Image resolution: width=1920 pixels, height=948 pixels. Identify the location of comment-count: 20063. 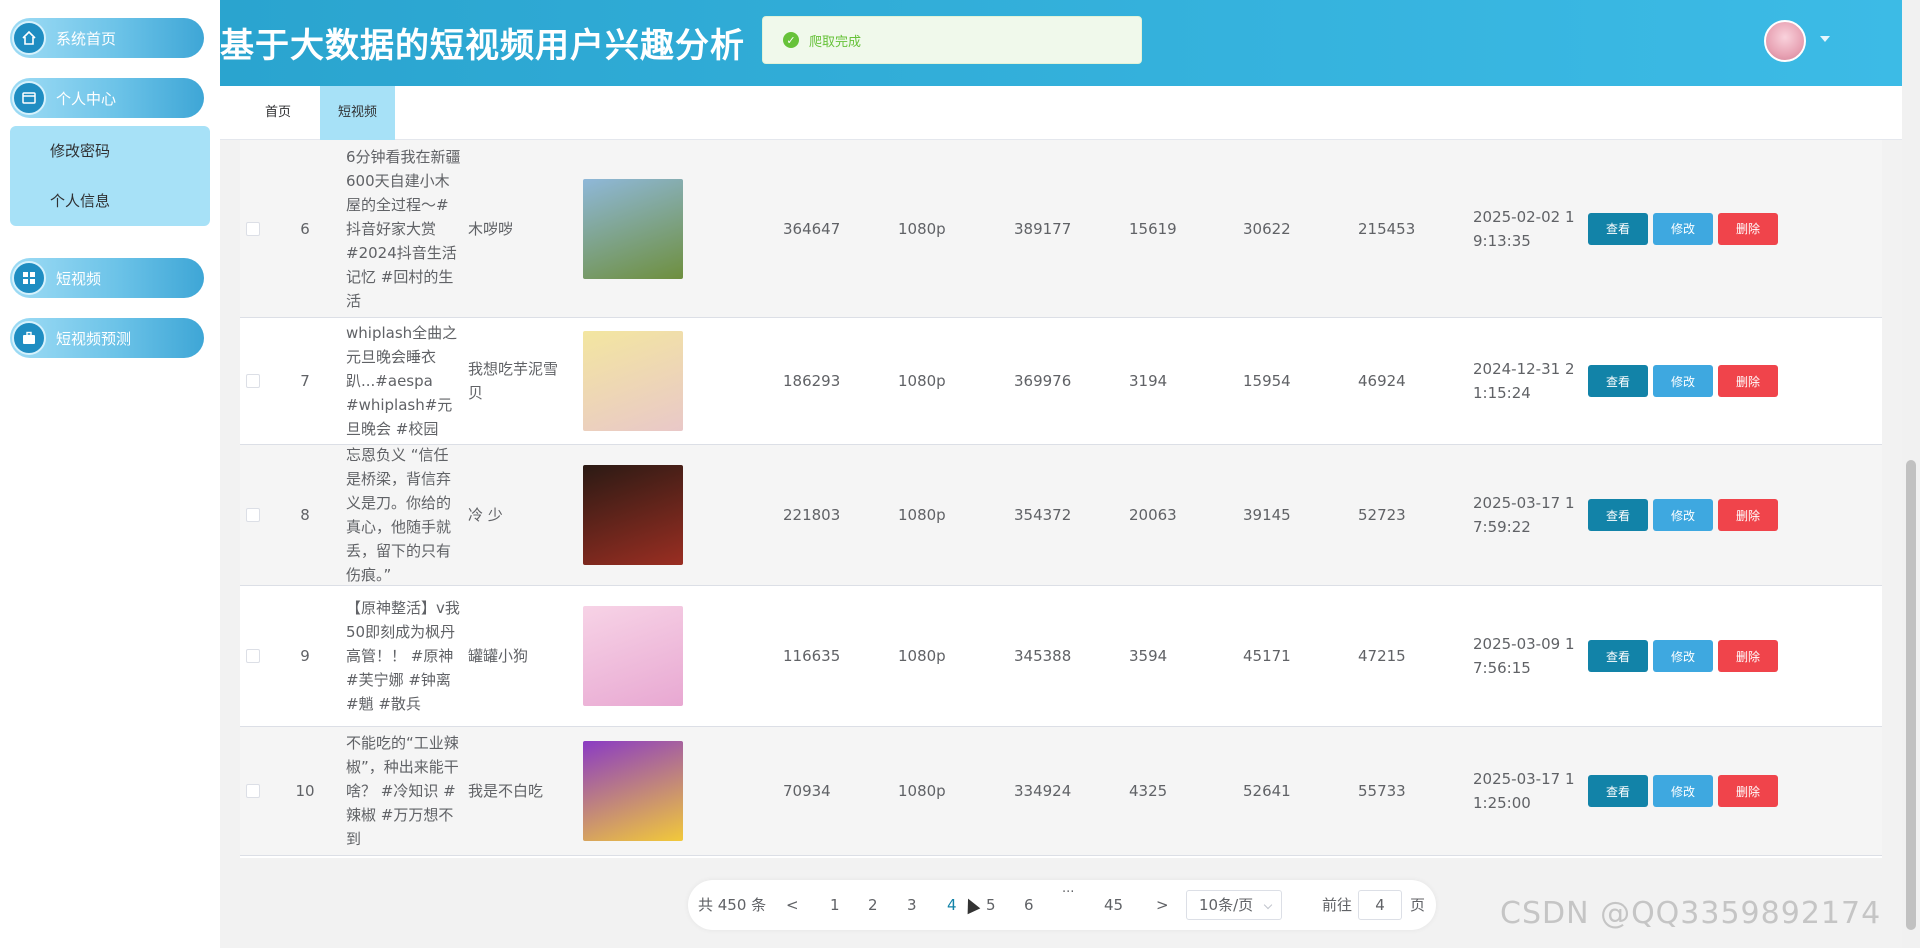
(1153, 515).